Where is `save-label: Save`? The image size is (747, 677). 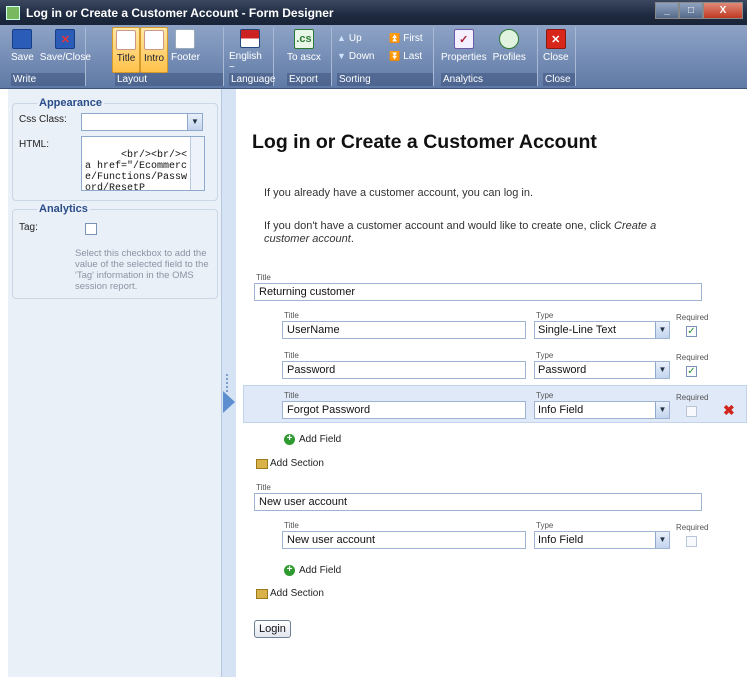 save-label: Save is located at coordinates (22, 57).